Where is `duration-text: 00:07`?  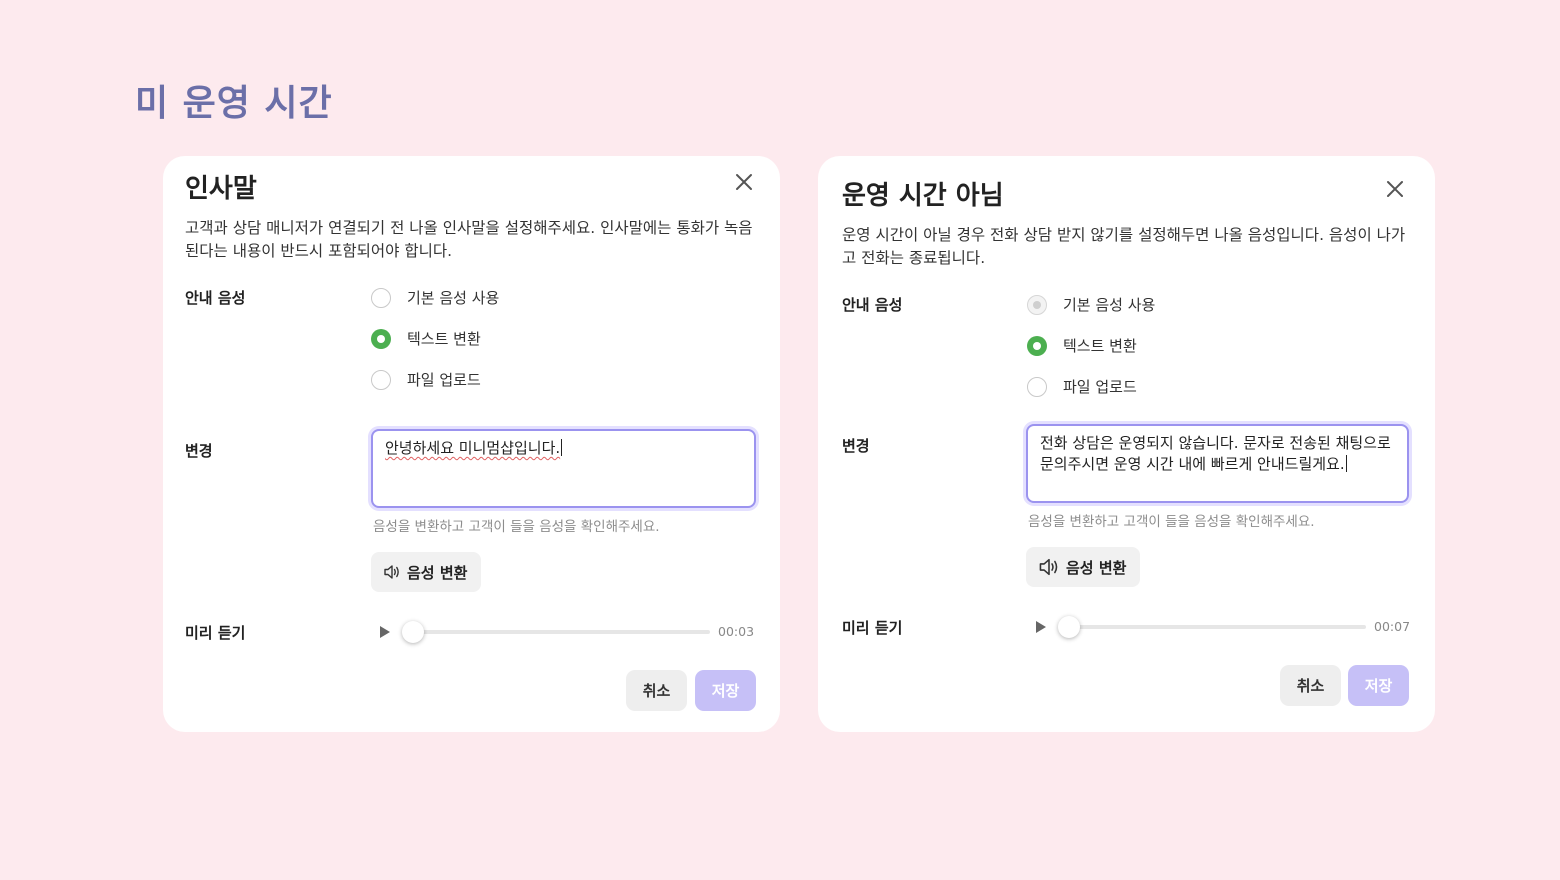 duration-text: 00:07 is located at coordinates (1392, 626).